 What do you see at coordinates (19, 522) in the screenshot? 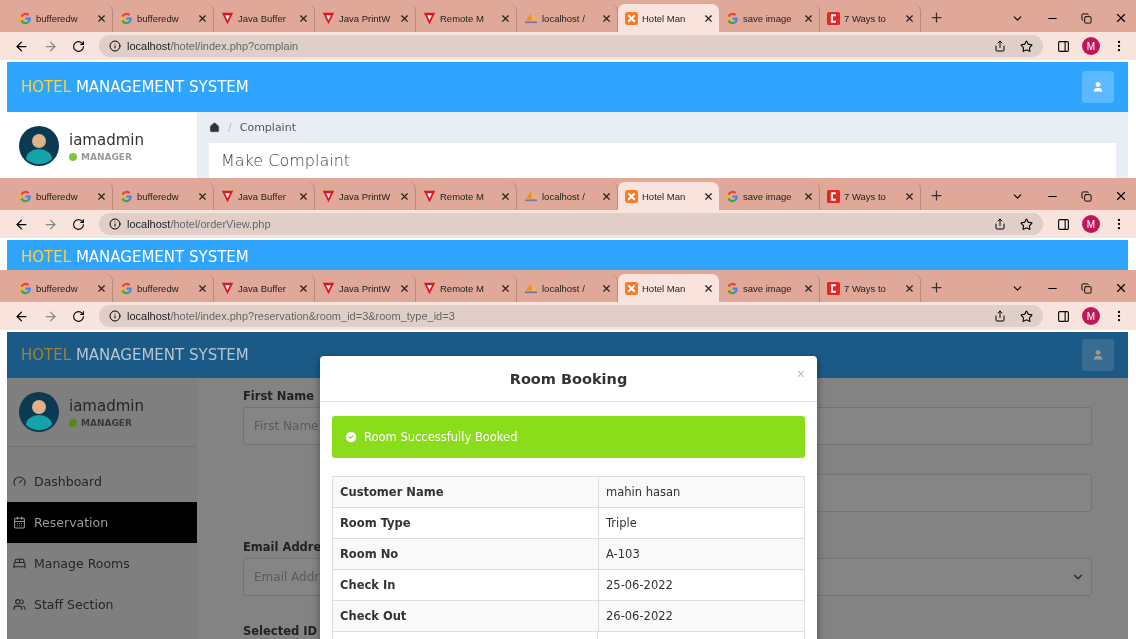
I see `calendar-icon` at bounding box center [19, 522].